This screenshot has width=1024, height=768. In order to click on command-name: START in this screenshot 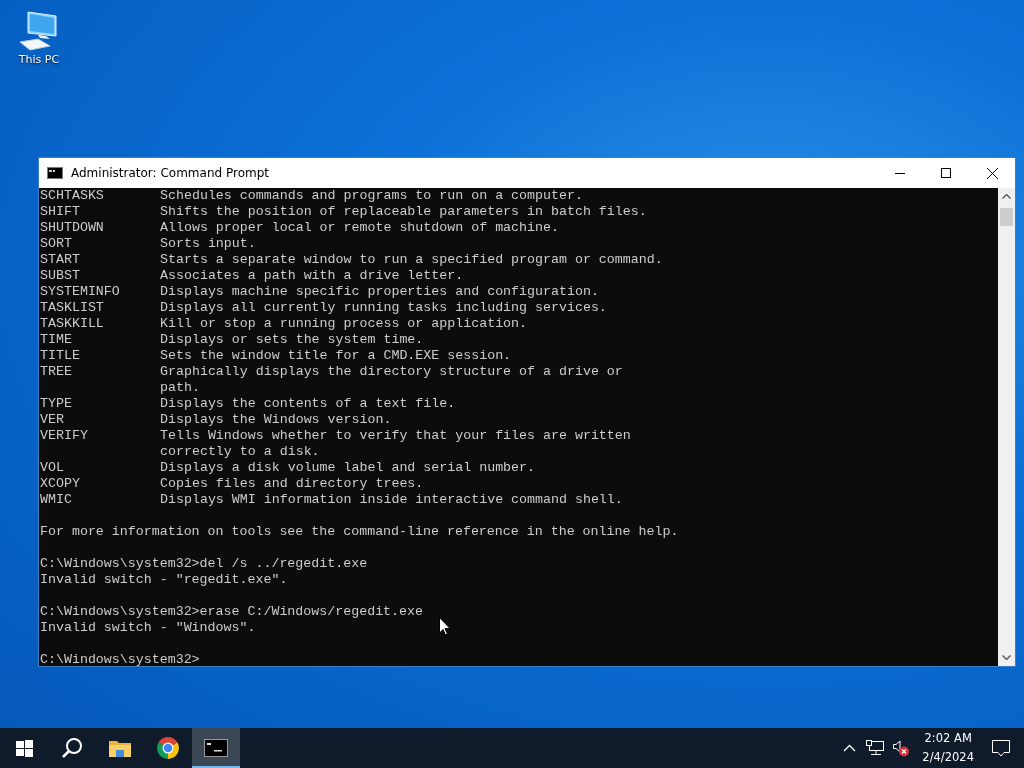, I will do `click(60, 260)`.